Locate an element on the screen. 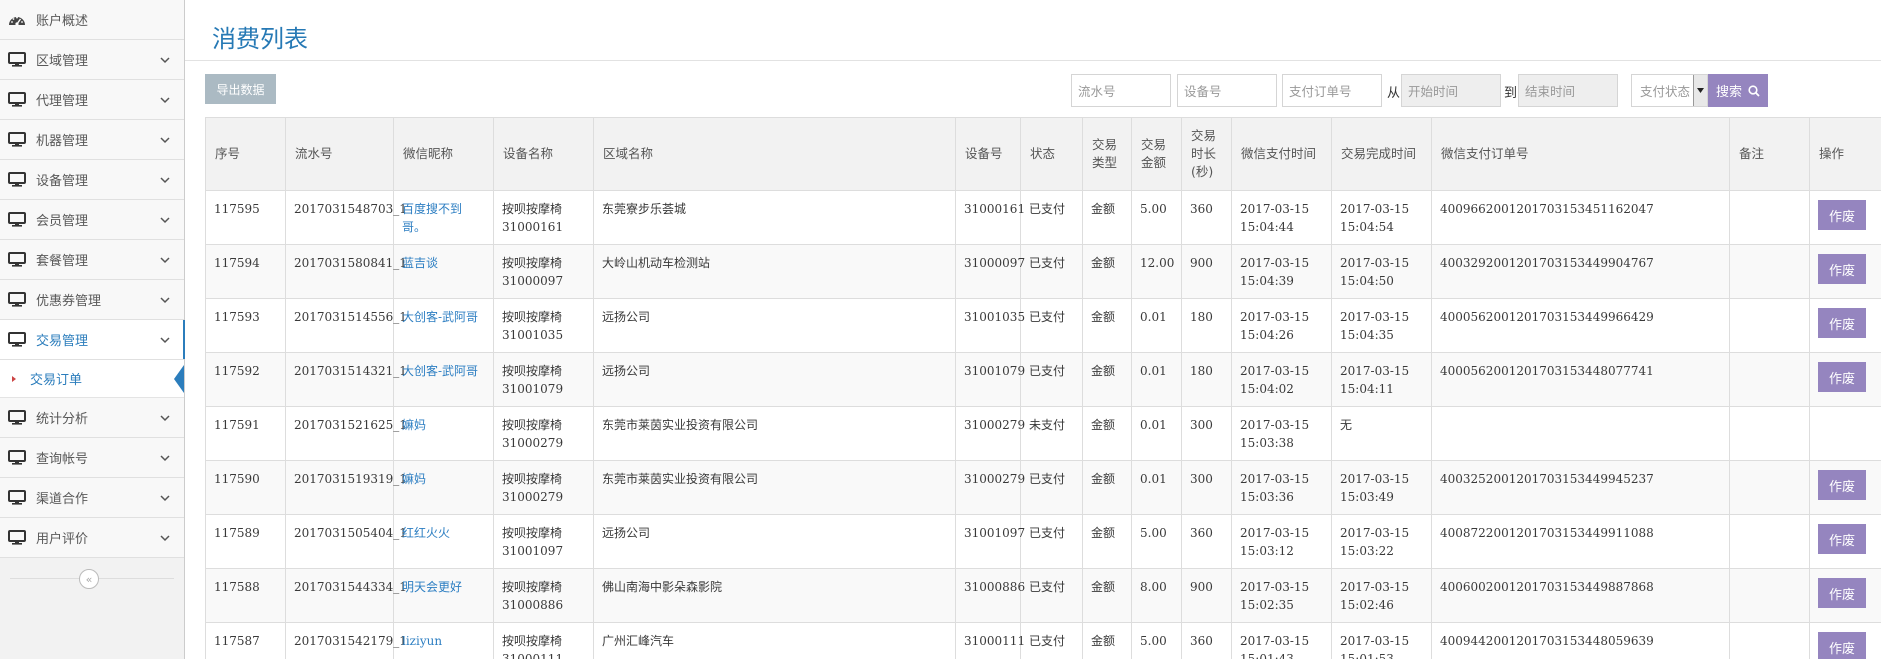 The height and width of the screenshot is (659, 1881). cell-id: 117589 is located at coordinates (245, 541).